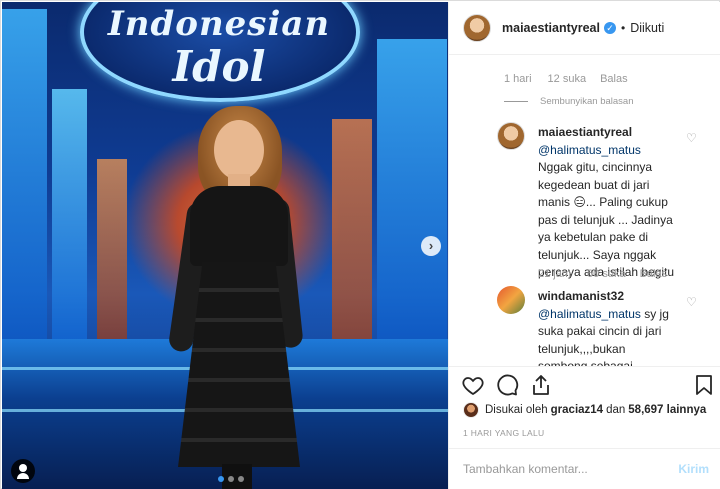 The height and width of the screenshot is (489, 720). Describe the element at coordinates (504, 433) in the screenshot. I see `post-date: 1 HARI YANG LALU` at that location.